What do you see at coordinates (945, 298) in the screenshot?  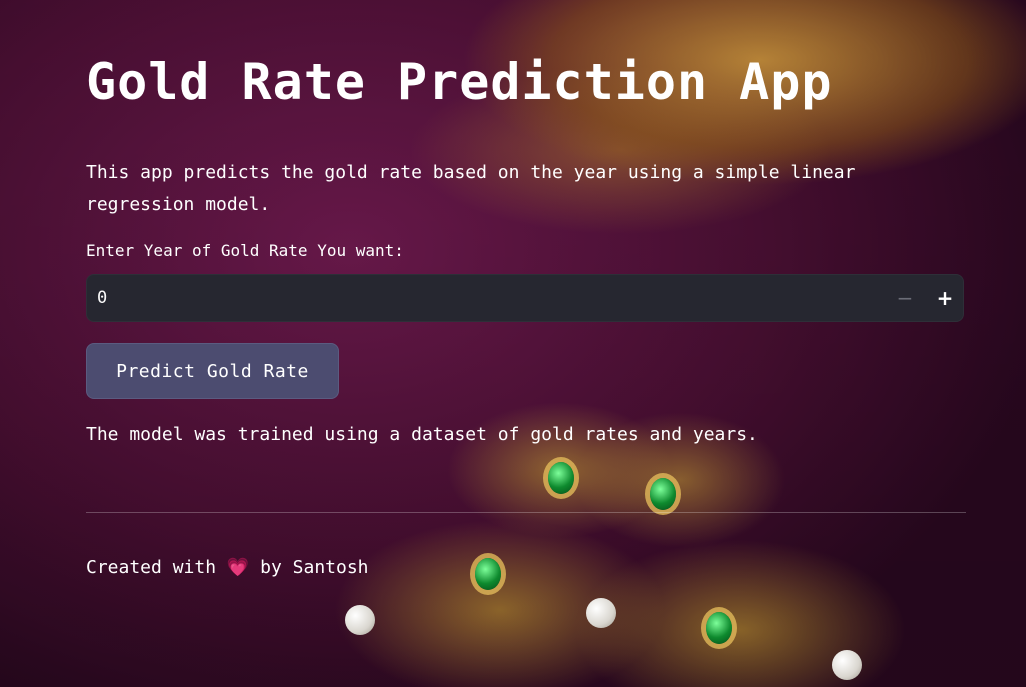 I see `increment-button: +` at bounding box center [945, 298].